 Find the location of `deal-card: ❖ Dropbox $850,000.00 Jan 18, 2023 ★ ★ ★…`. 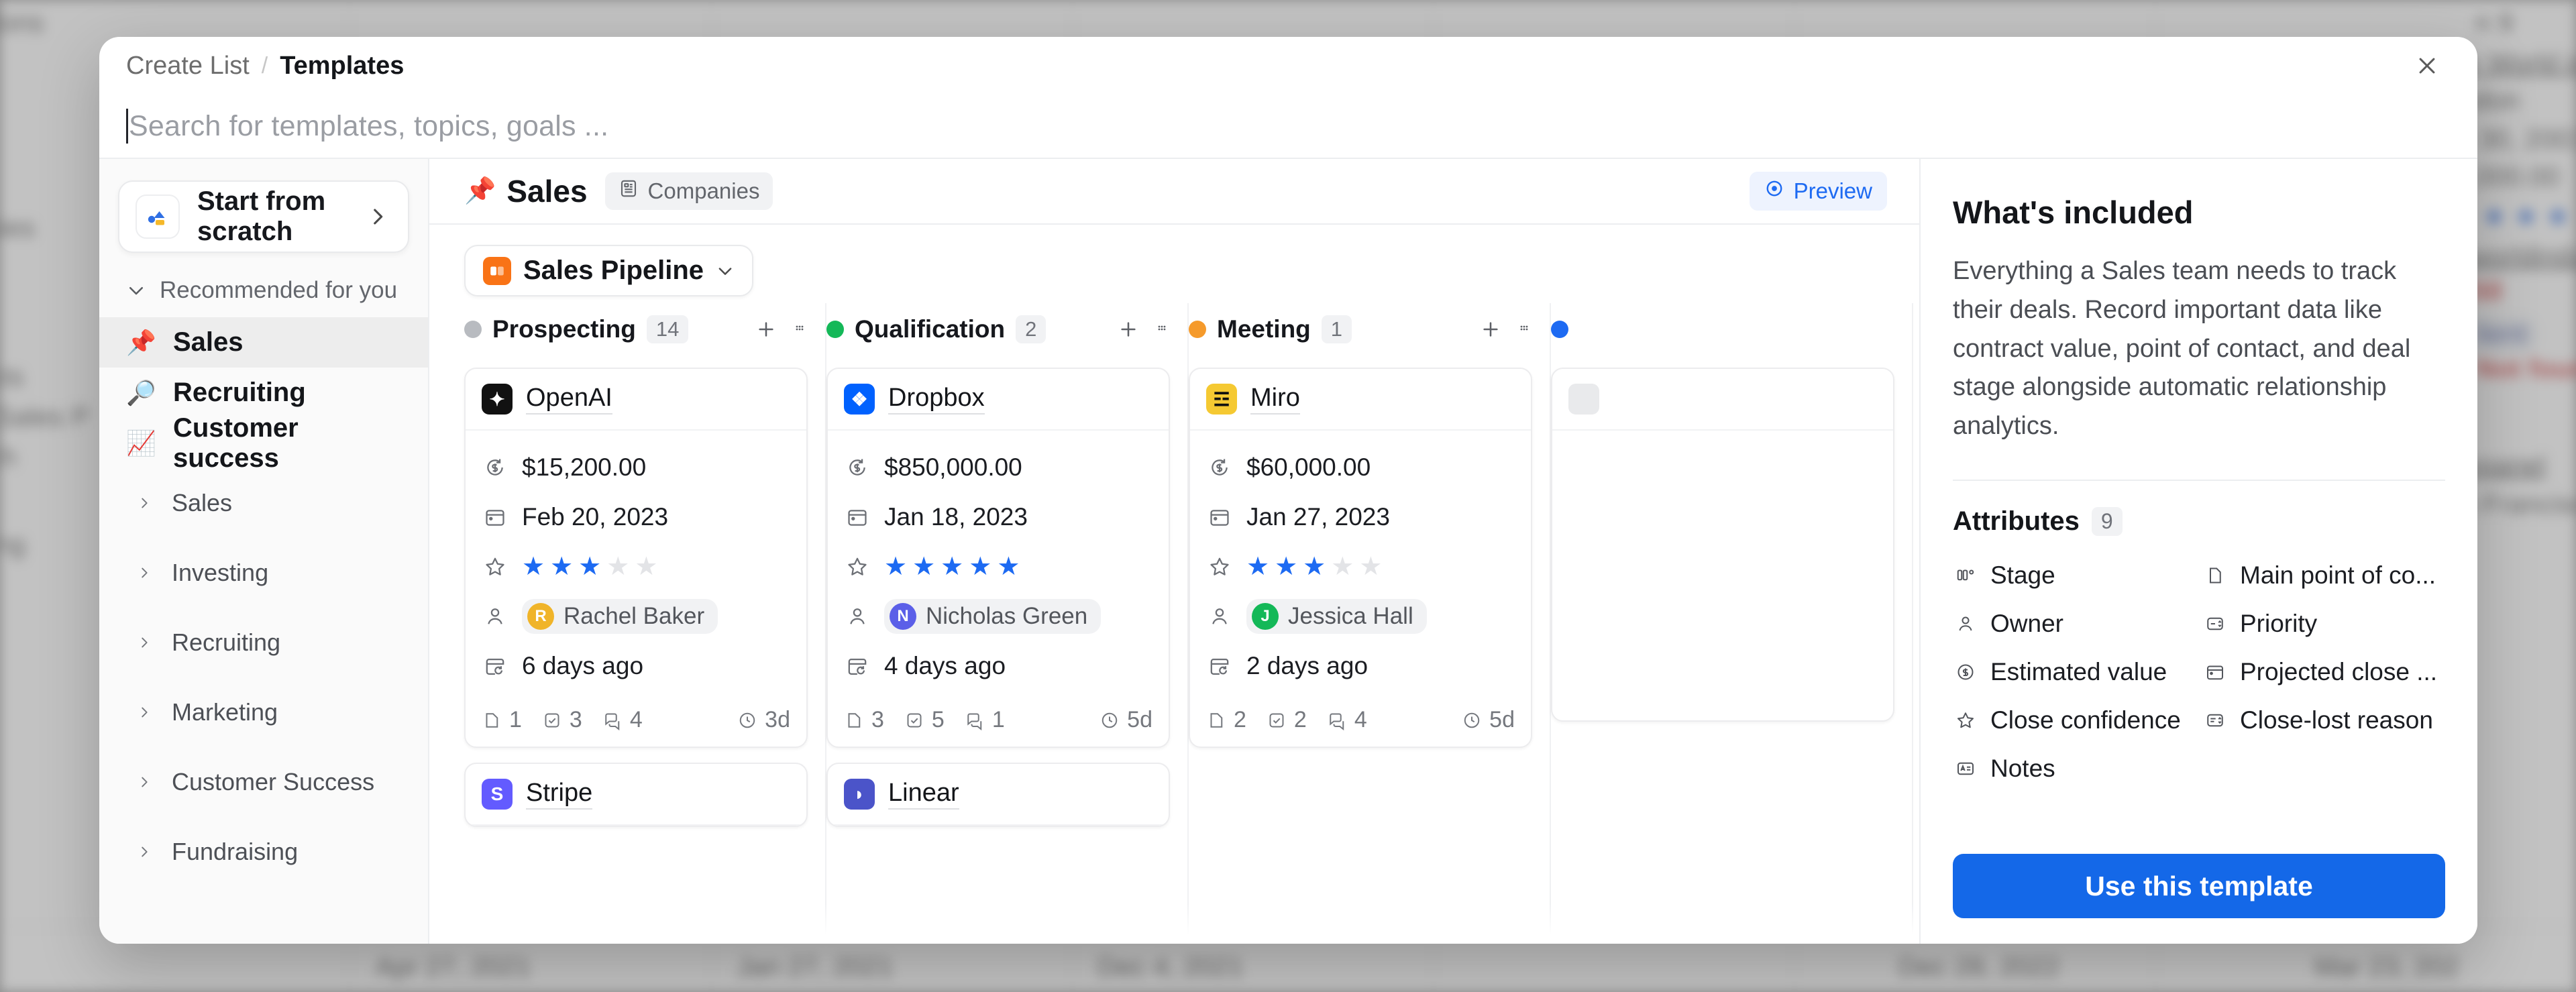

deal-card: ❖ Dropbox $850,000.00 Jan 18, 2023 ★ ★ ★… is located at coordinates (998, 558).